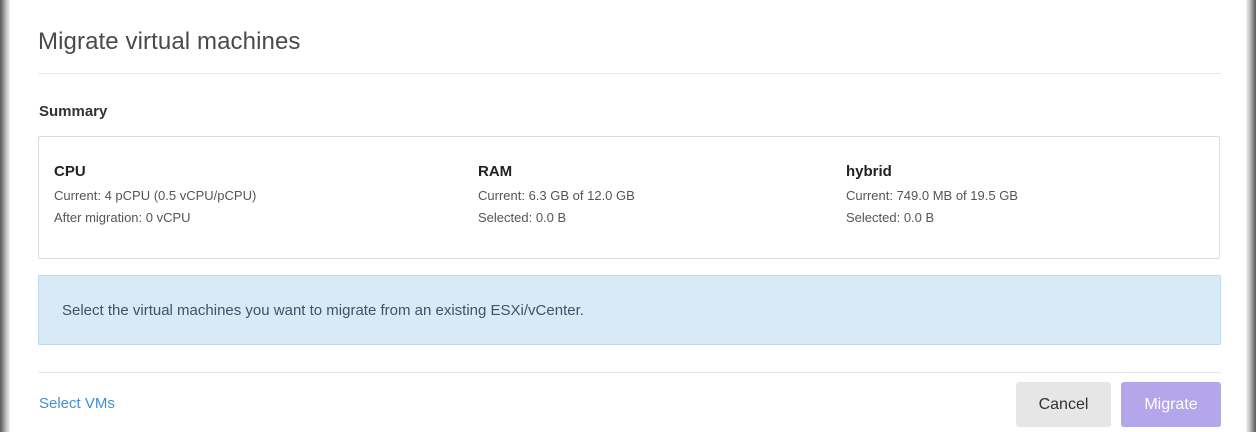 This screenshot has height=432, width=1256. I want to click on page-edge-left, so click(5, 216).